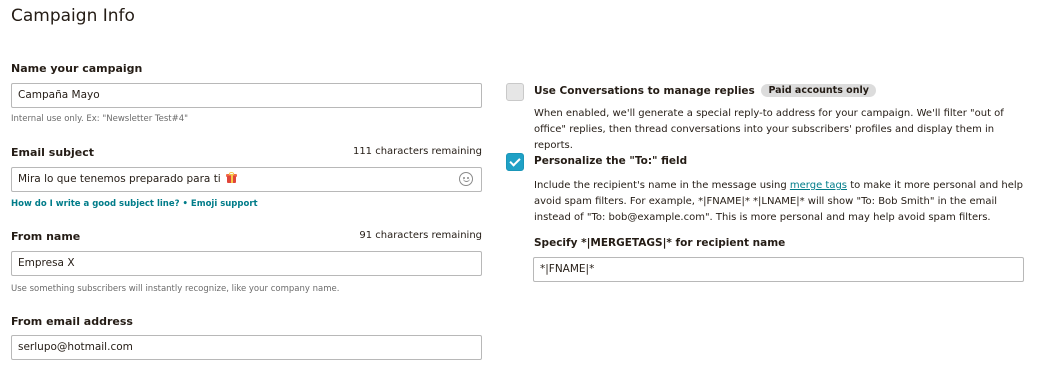 The image size is (1038, 374). What do you see at coordinates (246, 179) in the screenshot?
I see `email-subject-input: Mira lo que tenemos preparado para ti` at bounding box center [246, 179].